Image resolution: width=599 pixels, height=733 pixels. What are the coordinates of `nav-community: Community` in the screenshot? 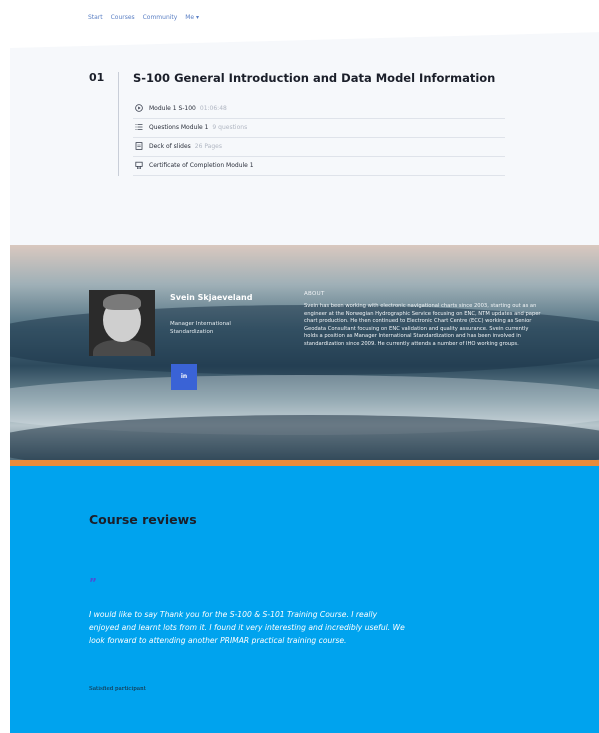 It's located at (160, 17).